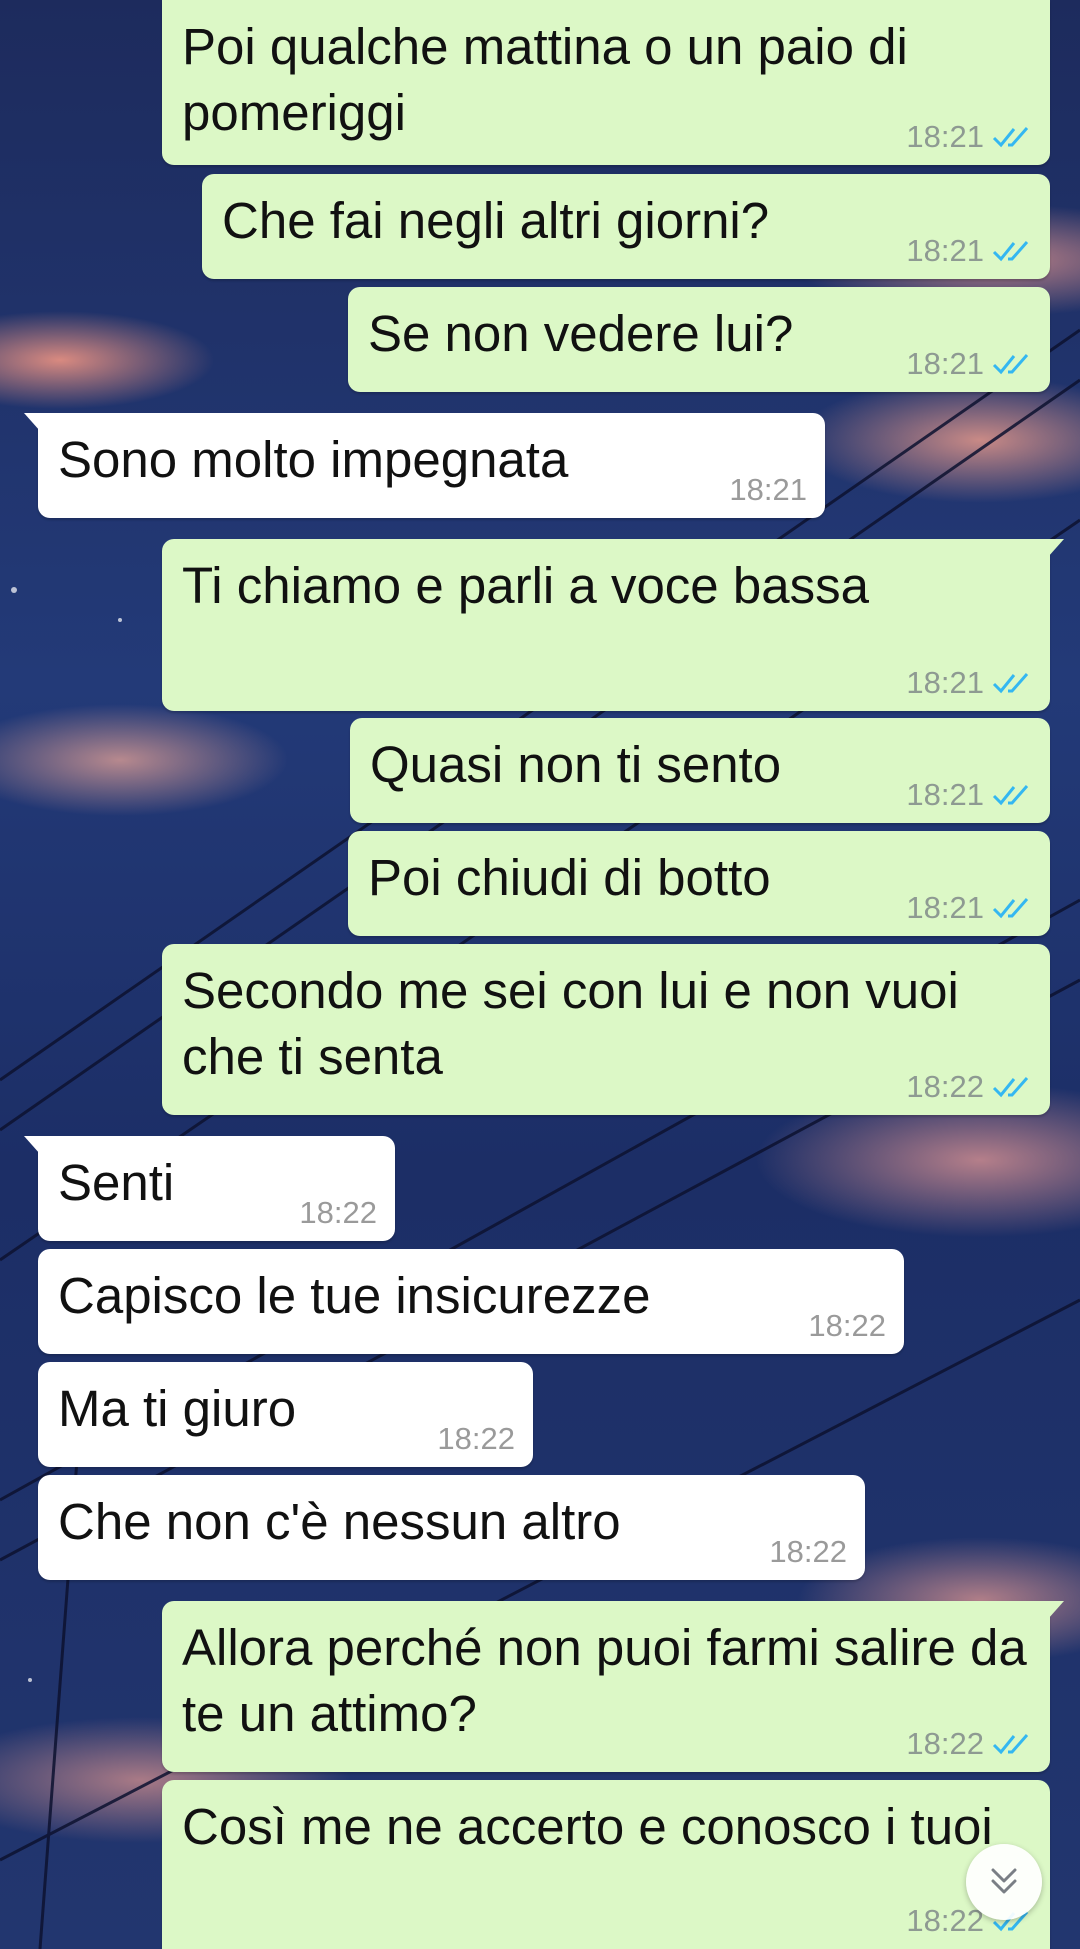 This screenshot has width=1080, height=1949. I want to click on message-bubble-incoming: Che non c'è nessun altro 18:22, so click(451, 1527).